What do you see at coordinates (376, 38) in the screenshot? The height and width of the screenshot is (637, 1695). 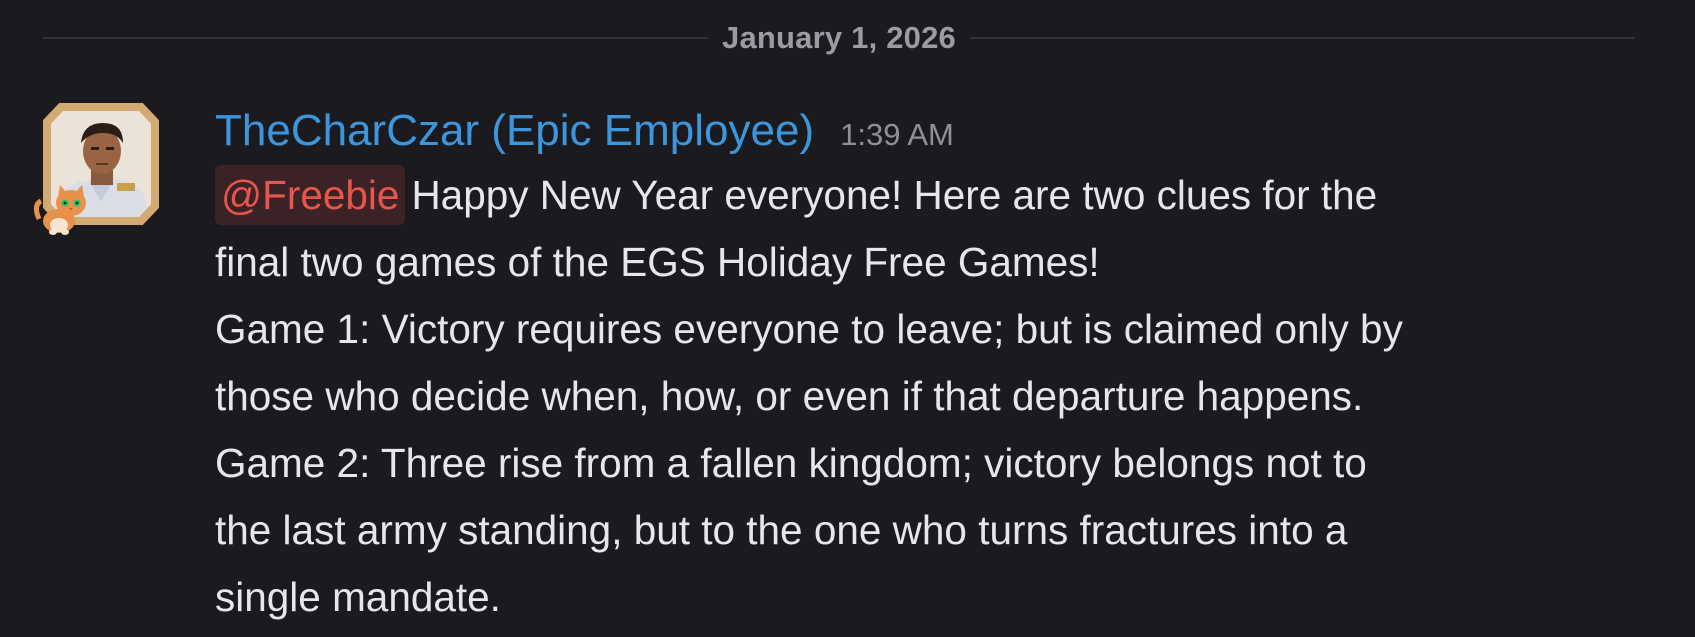 I see `divider-line-left` at bounding box center [376, 38].